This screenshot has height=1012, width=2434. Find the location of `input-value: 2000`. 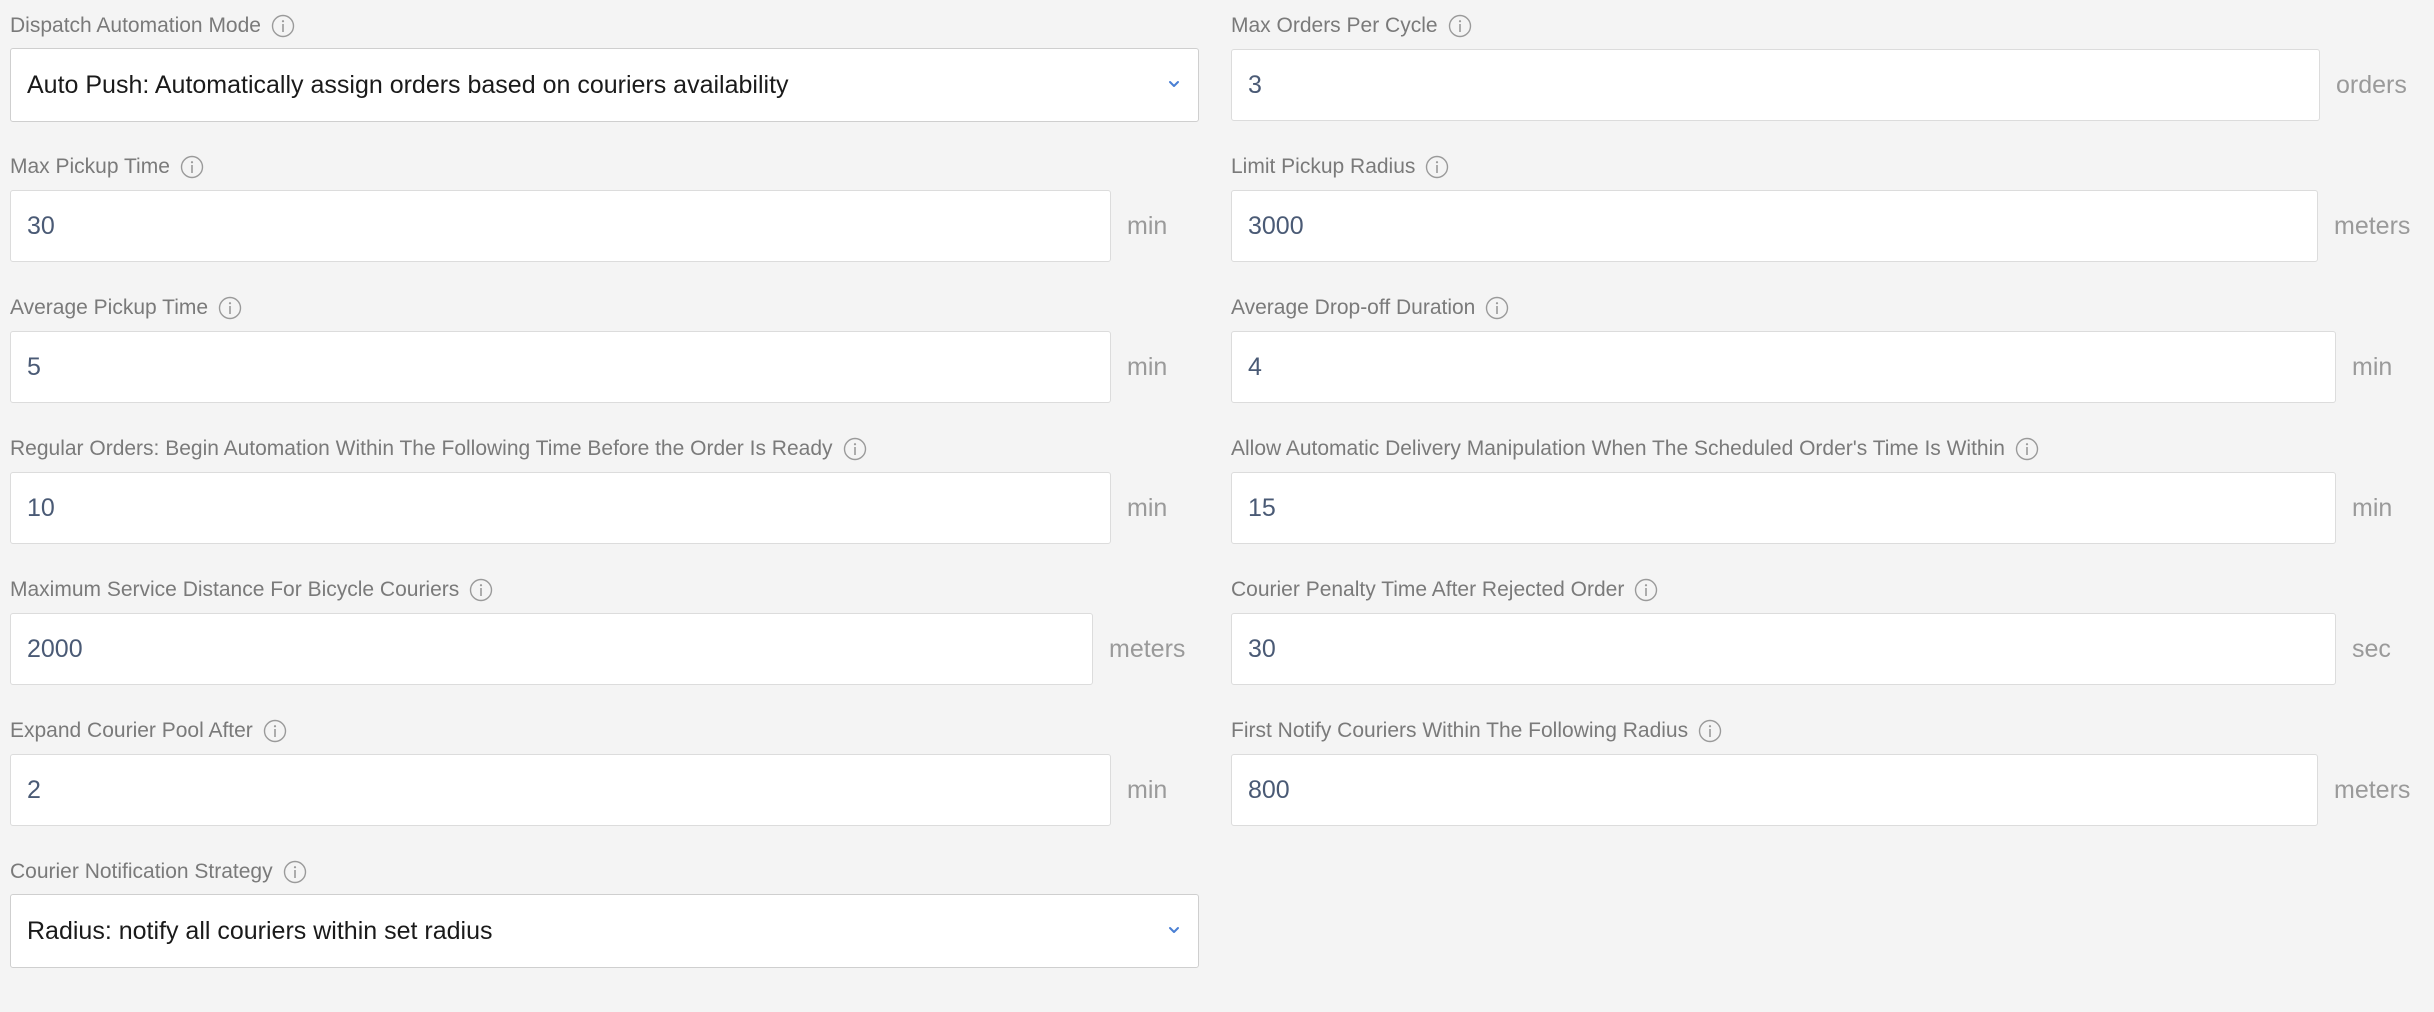

input-value: 2000 is located at coordinates (55, 648).